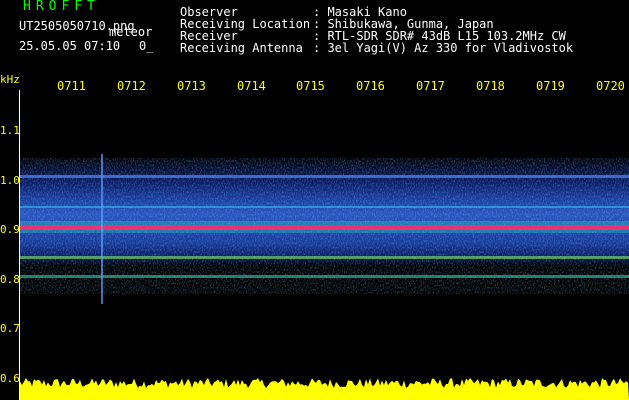  I want to click on time-tick: 0718, so click(490, 86).